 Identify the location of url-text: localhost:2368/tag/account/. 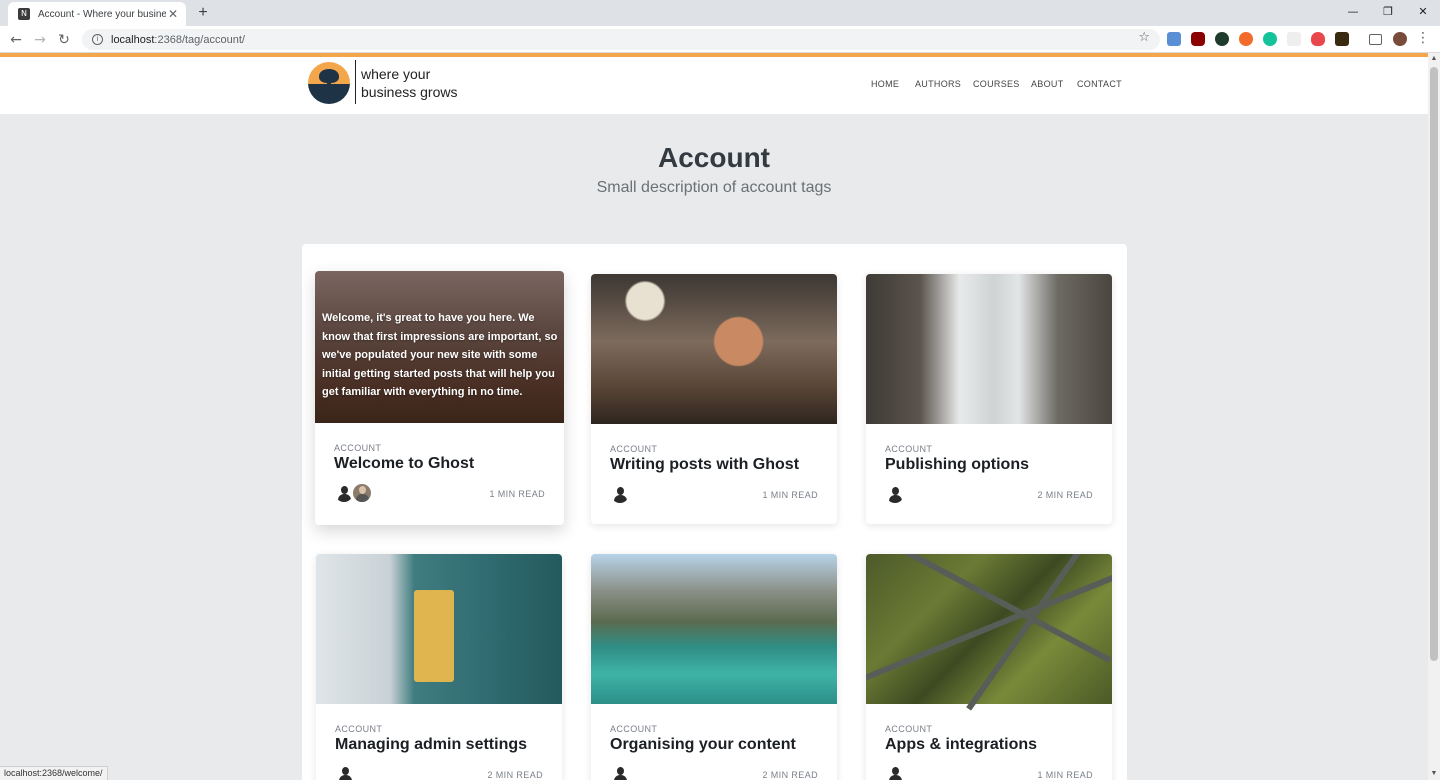
(178, 39).